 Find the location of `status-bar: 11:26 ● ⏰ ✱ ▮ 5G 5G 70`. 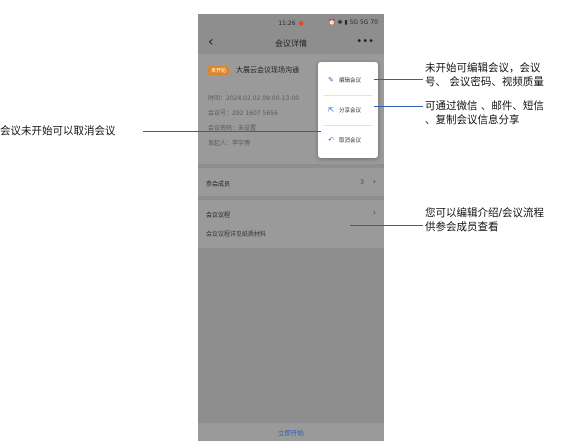

status-bar: 11:26 ● ⏰ ✱ ▮ 5G 5G 70 is located at coordinates (291, 23).